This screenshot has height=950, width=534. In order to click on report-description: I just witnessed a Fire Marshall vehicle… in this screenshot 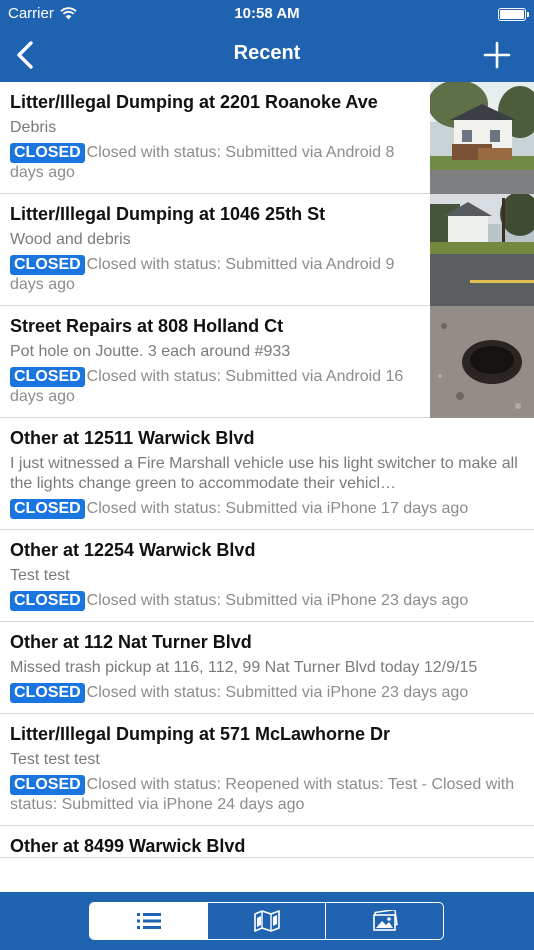, I will do `click(264, 473)`.